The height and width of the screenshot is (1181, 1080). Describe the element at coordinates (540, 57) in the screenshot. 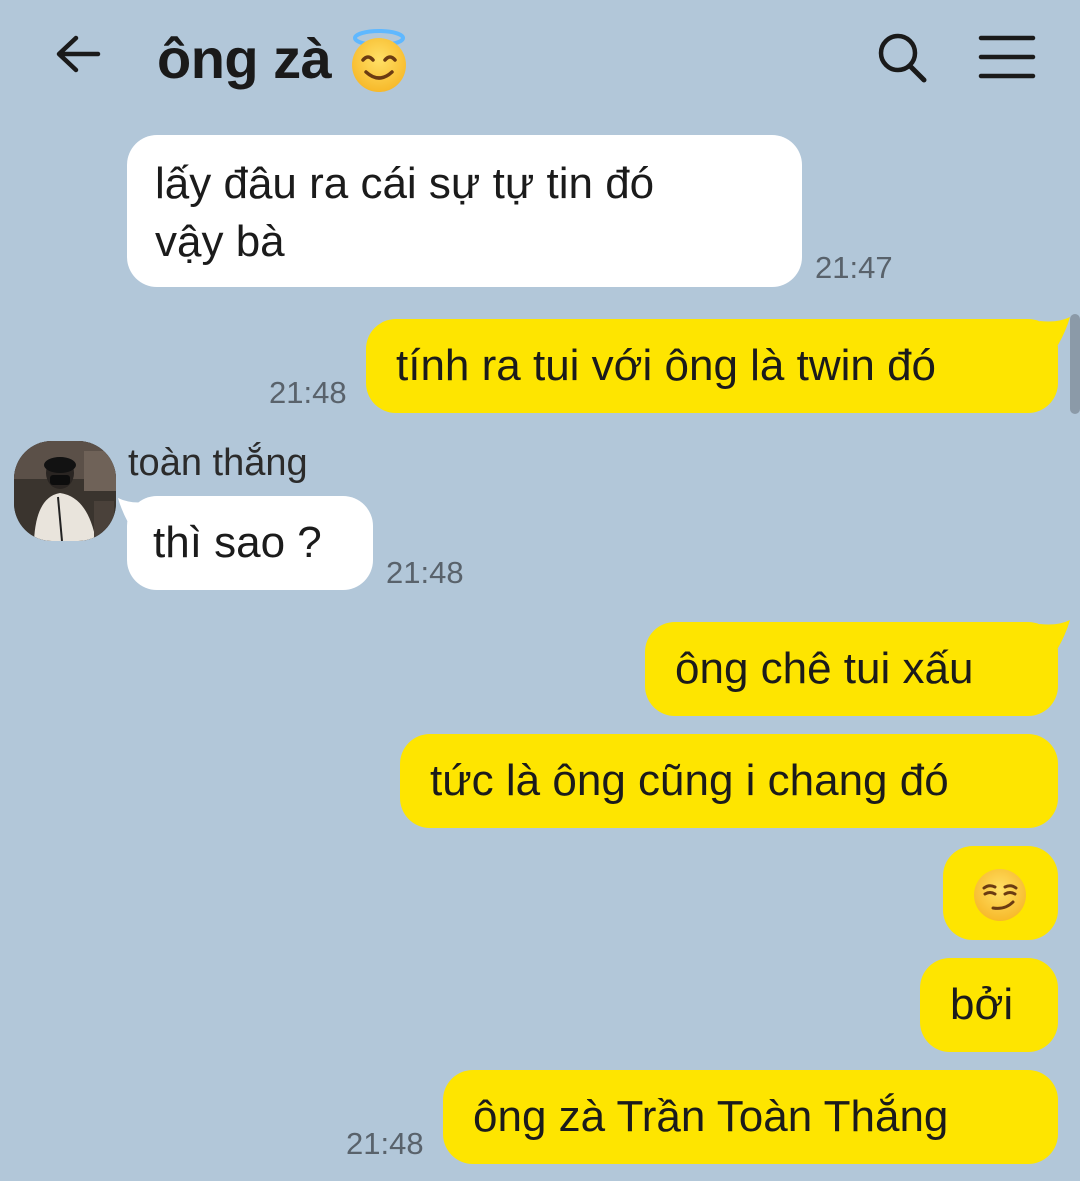

I see `chat-header: ông zà` at that location.